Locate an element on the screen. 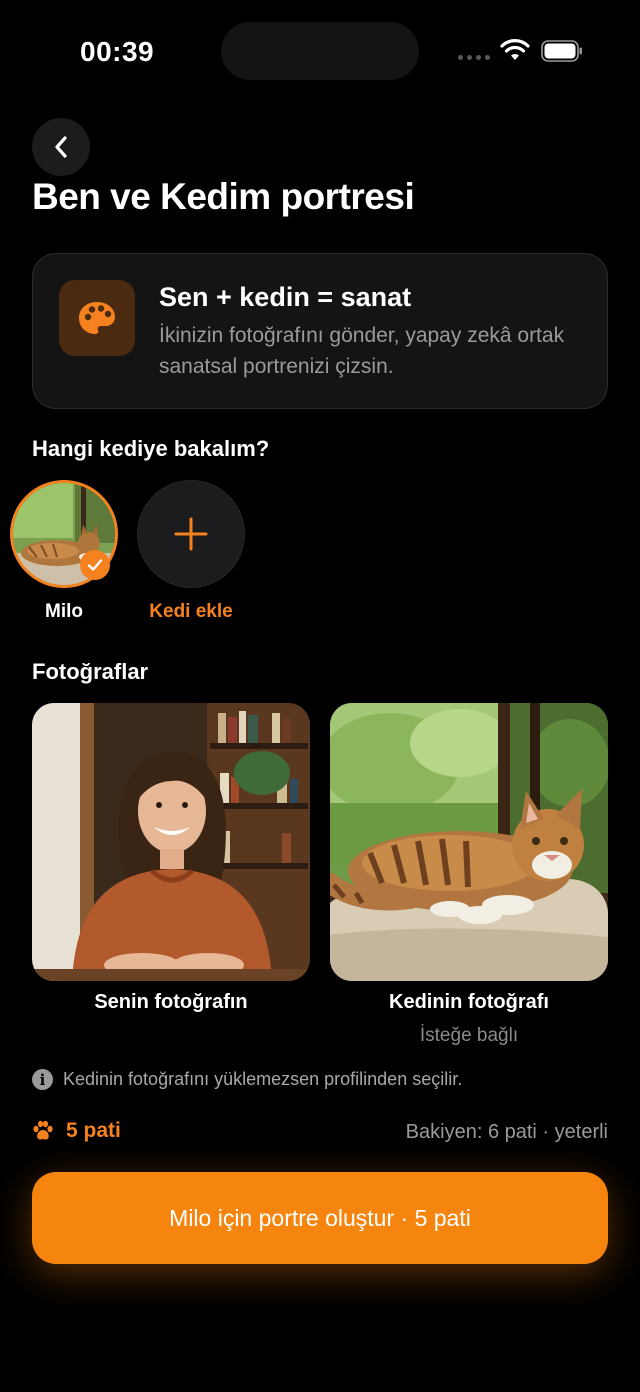 Image resolution: width=640 pixels, height=1392 pixels. create-portrait-button: Milo için portre oluştur · 5 pati is located at coordinates (320, 1218).